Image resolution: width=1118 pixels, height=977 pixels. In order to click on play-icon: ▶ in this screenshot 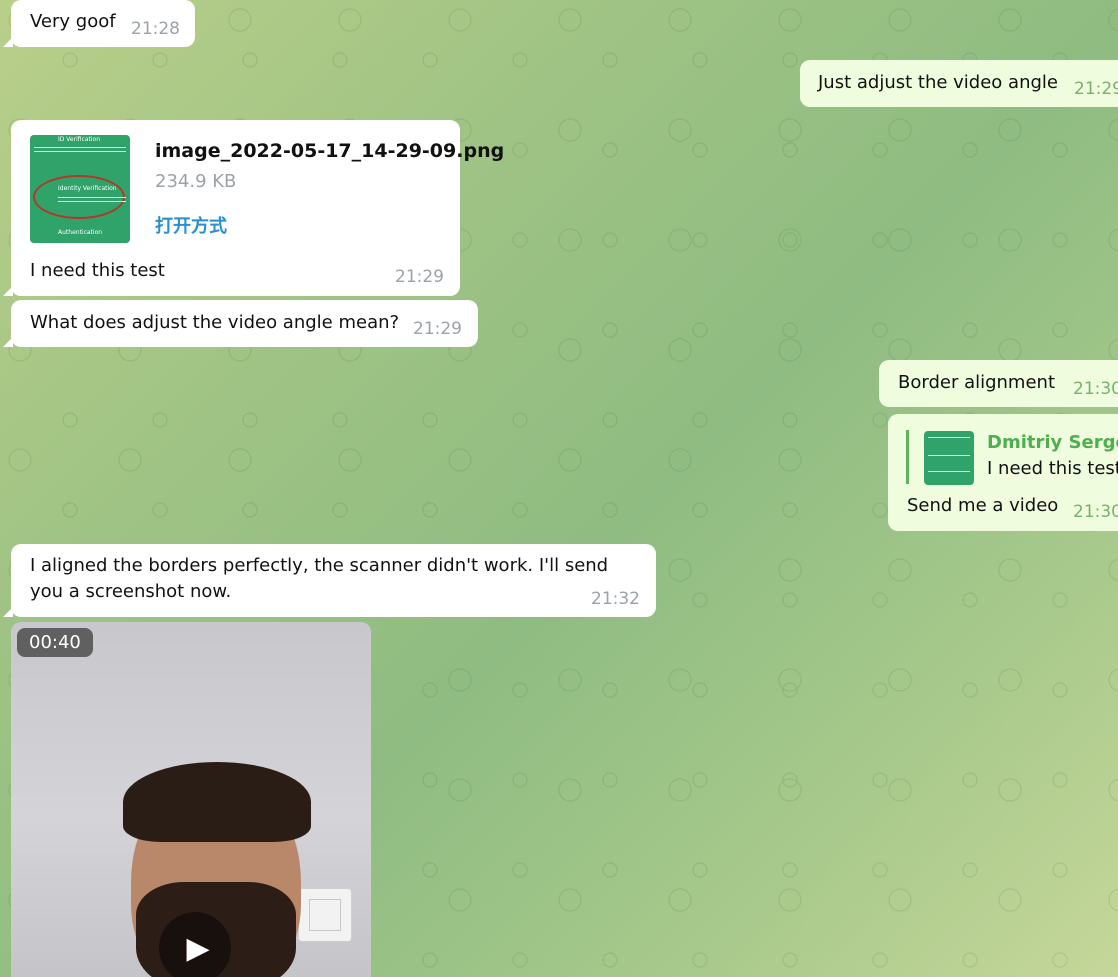, I will do `click(198, 948)`.